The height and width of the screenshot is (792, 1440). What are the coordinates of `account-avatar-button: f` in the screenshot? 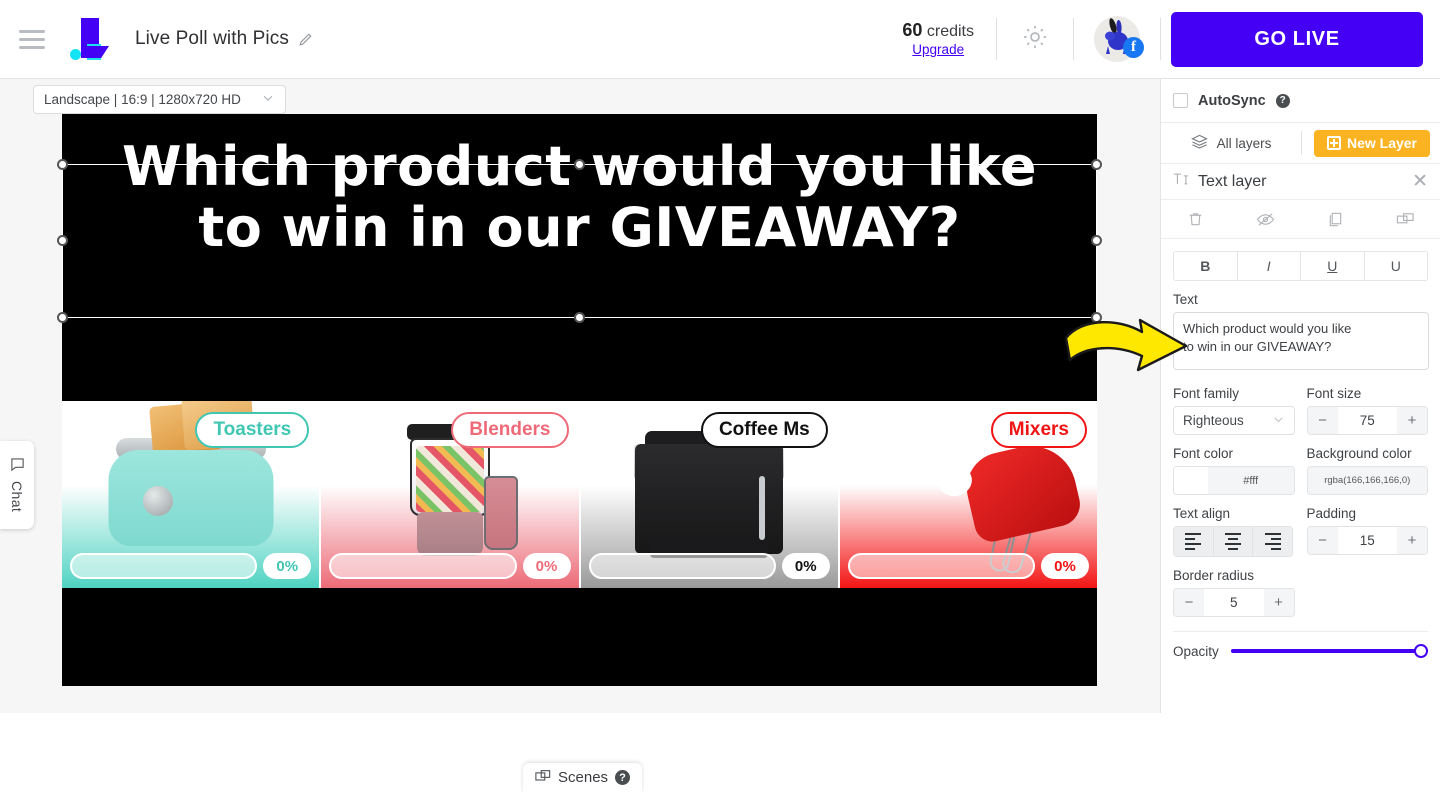 It's located at (1117, 39).